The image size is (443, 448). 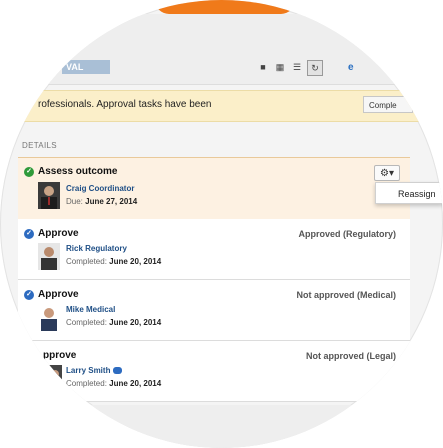 What do you see at coordinates (90, 309) in the screenshot?
I see `assignee-name: Mike Medical` at bounding box center [90, 309].